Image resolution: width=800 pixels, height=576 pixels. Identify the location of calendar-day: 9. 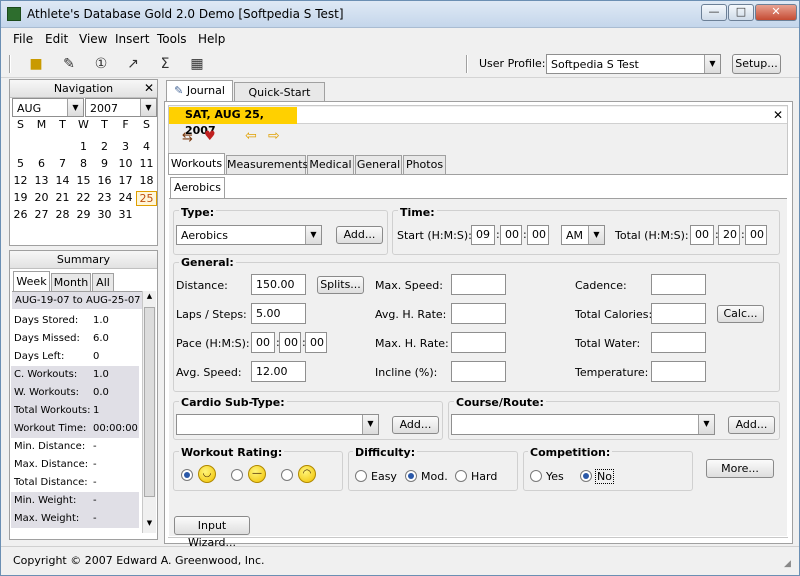
(104, 164).